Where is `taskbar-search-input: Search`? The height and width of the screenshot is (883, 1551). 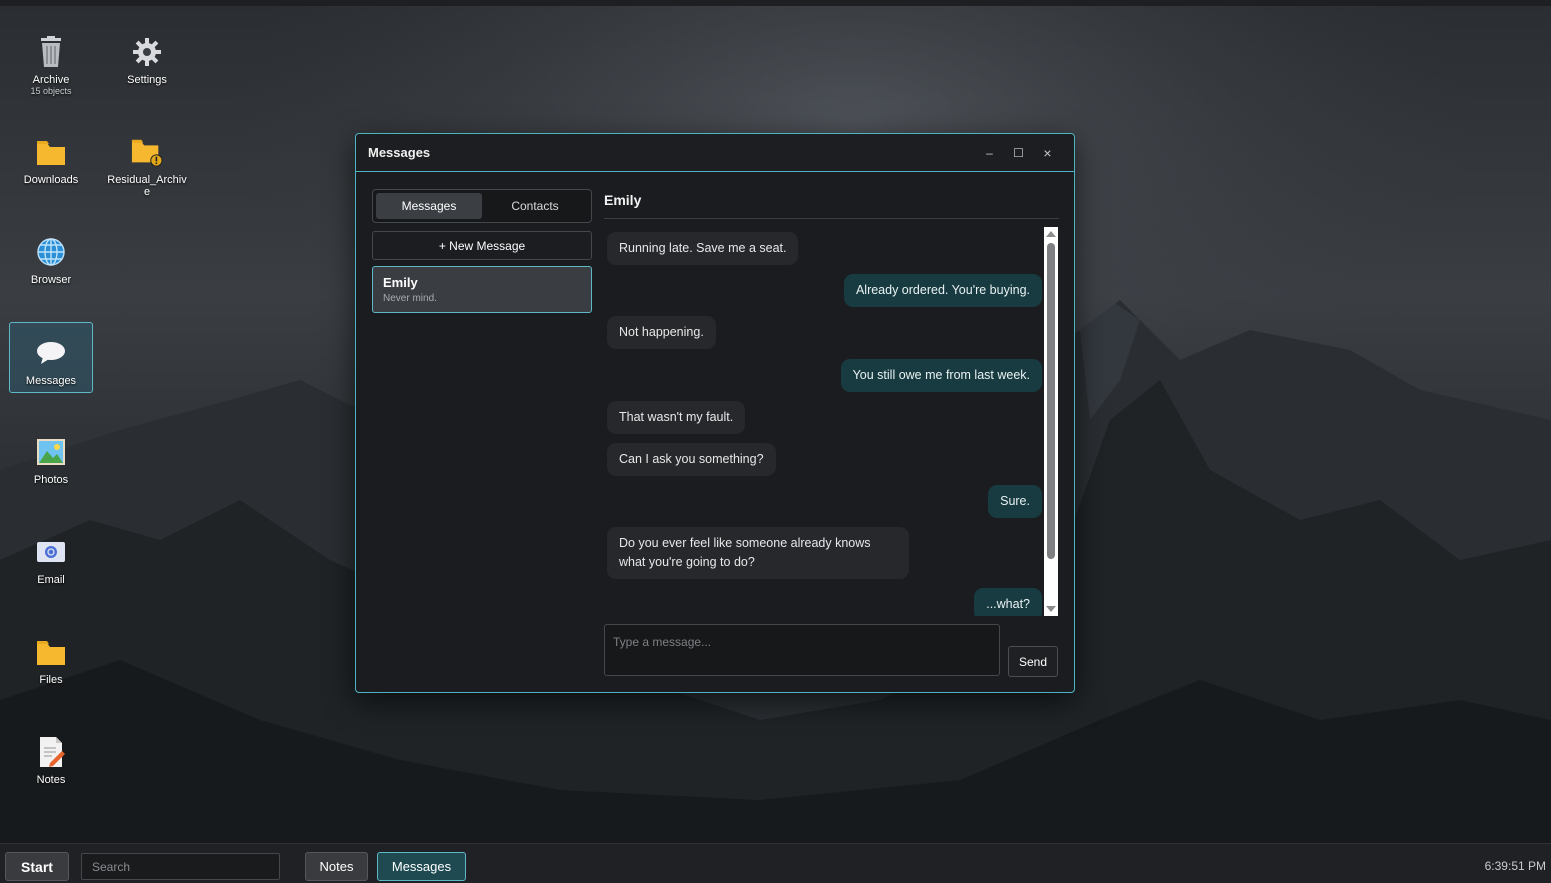 taskbar-search-input: Search is located at coordinates (180, 866).